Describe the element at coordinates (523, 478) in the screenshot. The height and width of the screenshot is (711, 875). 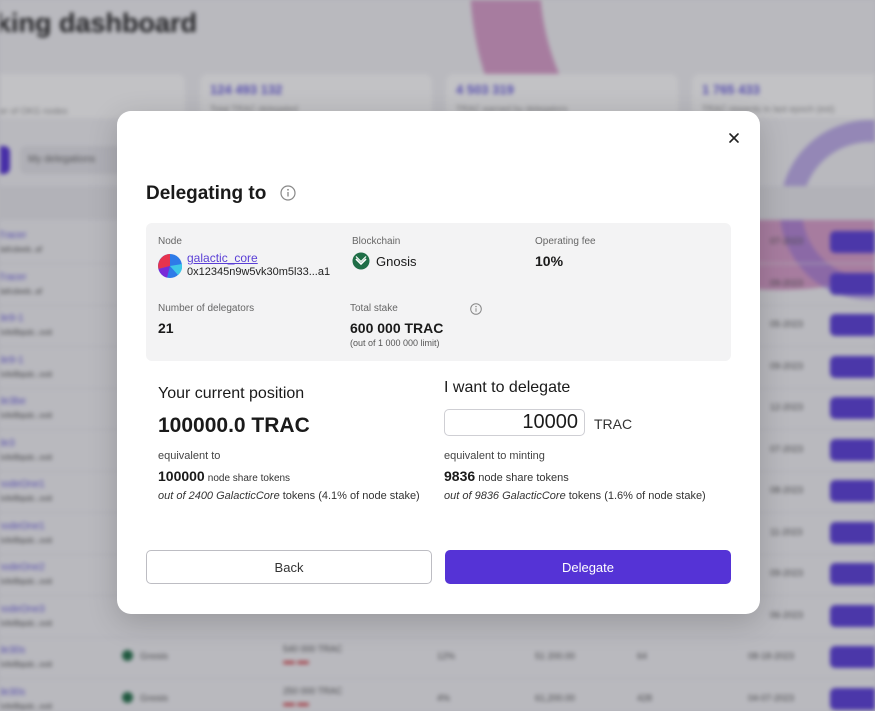
I see `delegate-tokens-label: node share tokens` at that location.